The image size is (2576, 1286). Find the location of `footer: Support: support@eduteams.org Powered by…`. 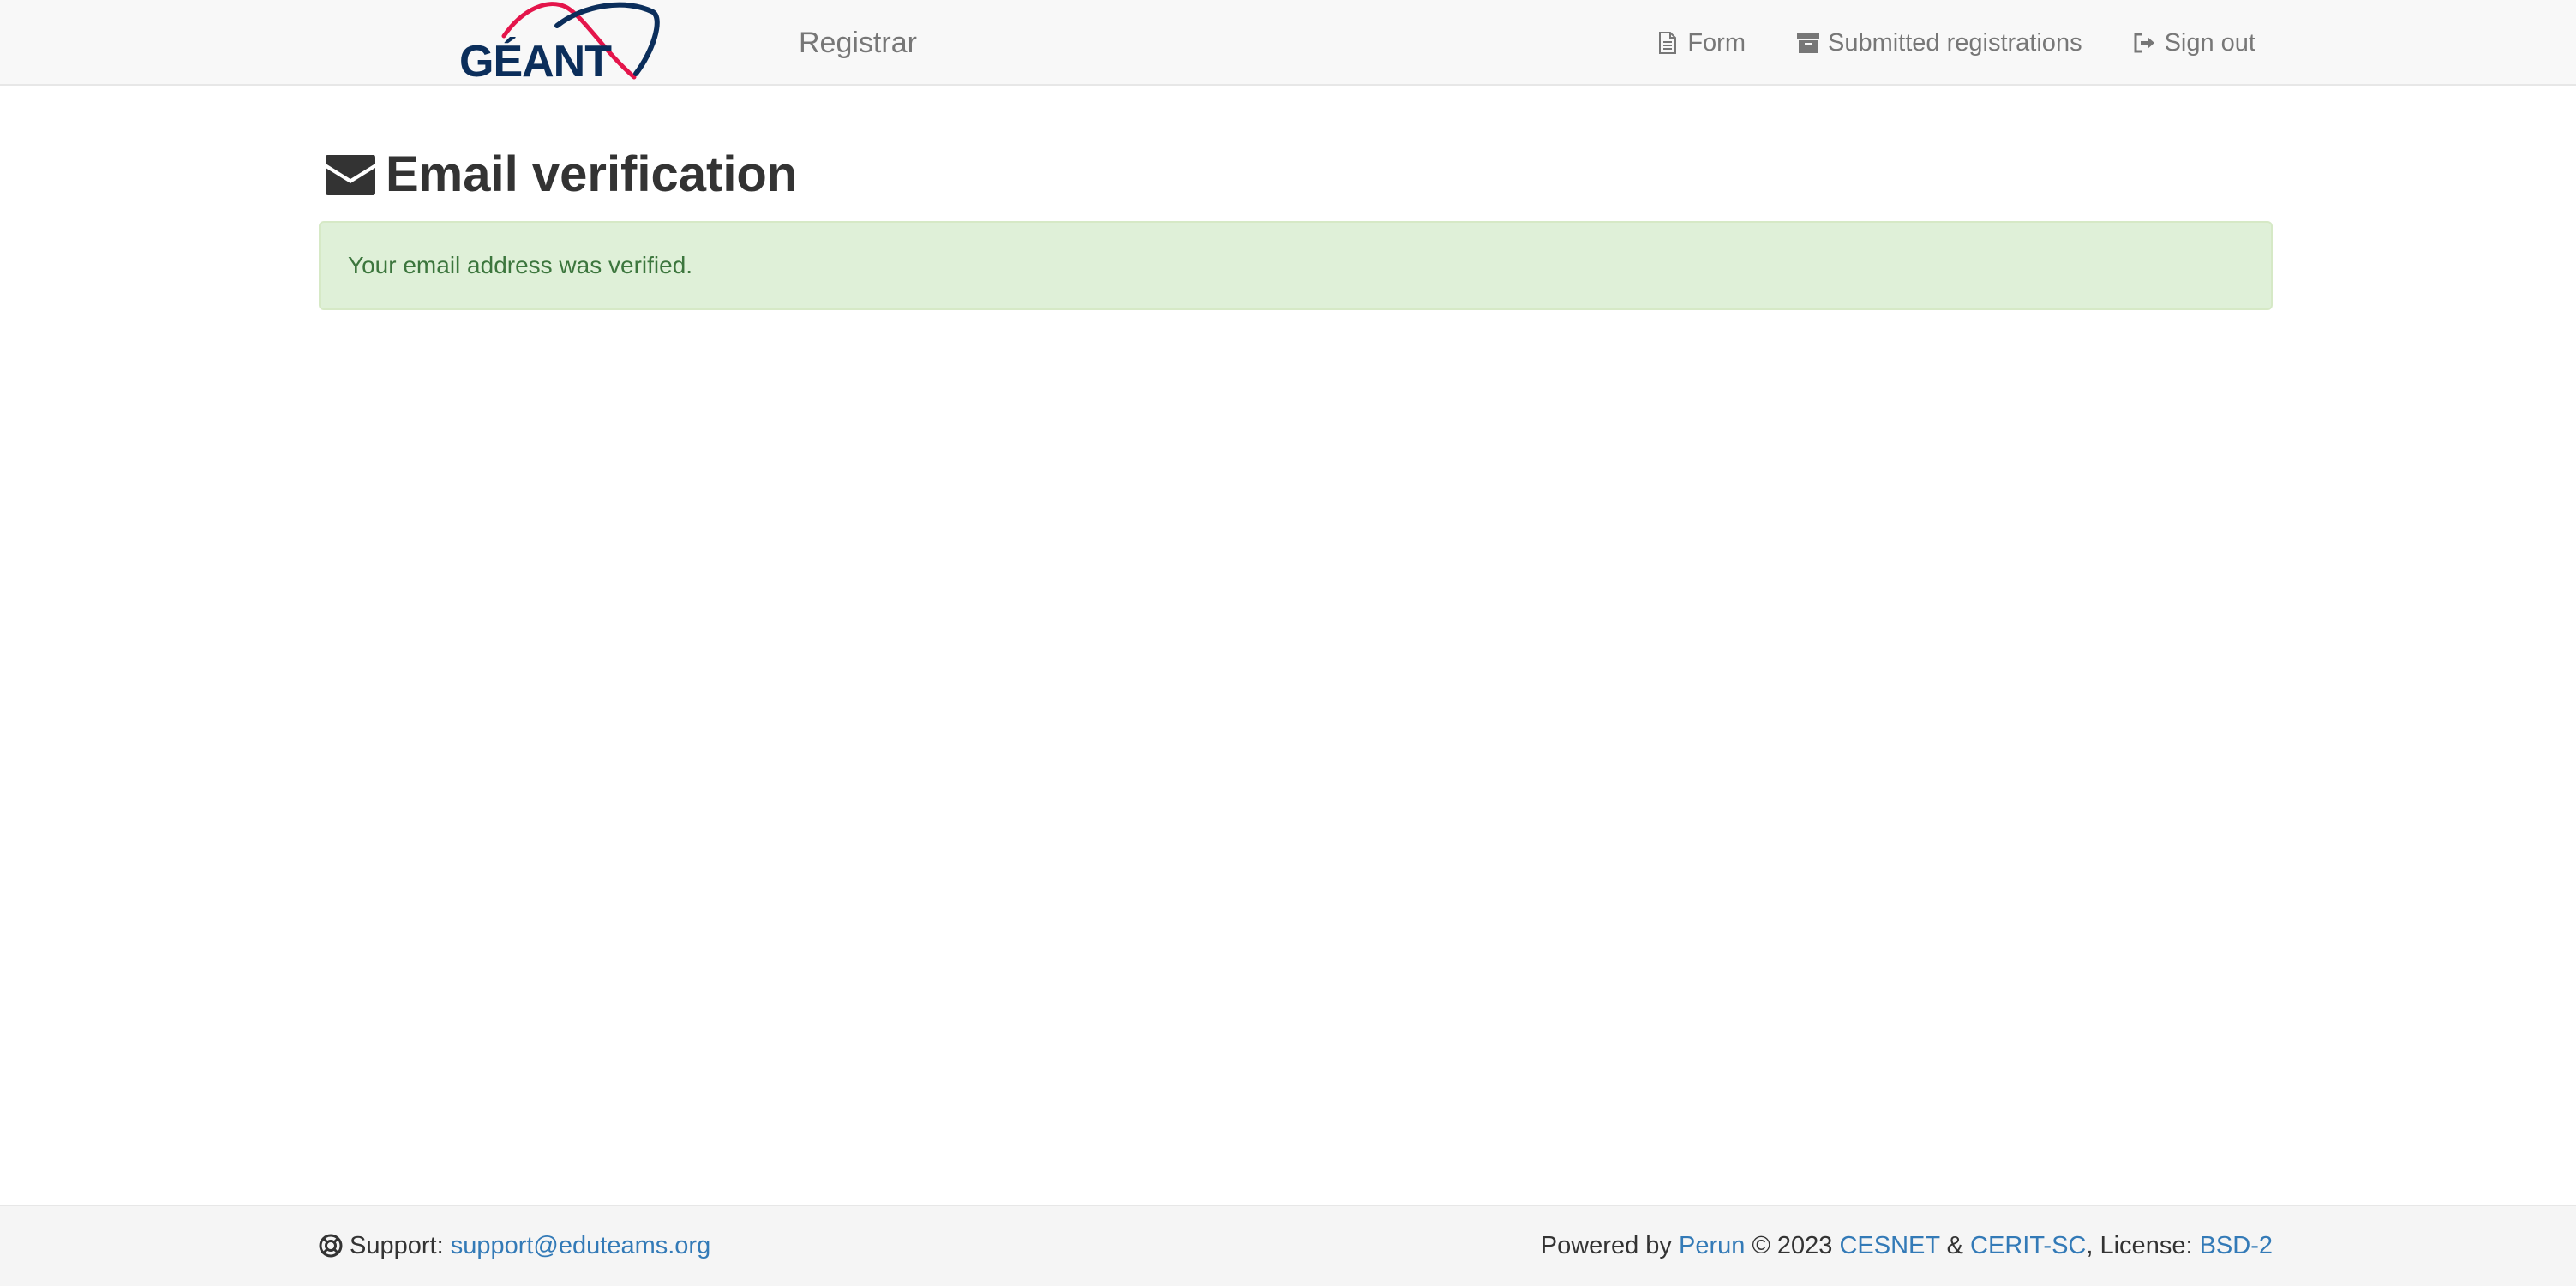

footer: Support: support@eduteams.org Powered by… is located at coordinates (1288, 1245).